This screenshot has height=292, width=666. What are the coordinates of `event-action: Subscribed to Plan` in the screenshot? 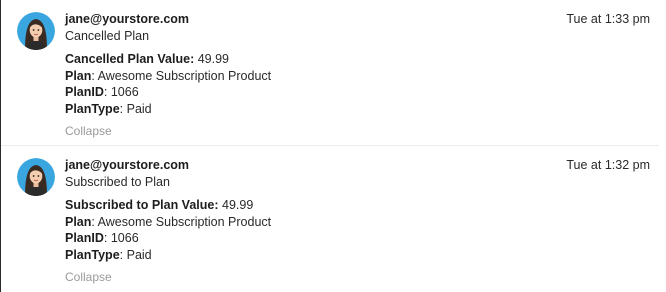 It's located at (117, 182).